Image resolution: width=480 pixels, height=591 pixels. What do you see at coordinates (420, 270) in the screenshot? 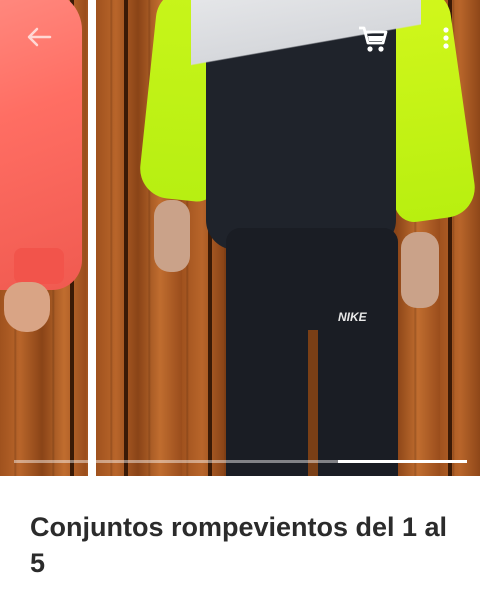
I see `hand-right` at bounding box center [420, 270].